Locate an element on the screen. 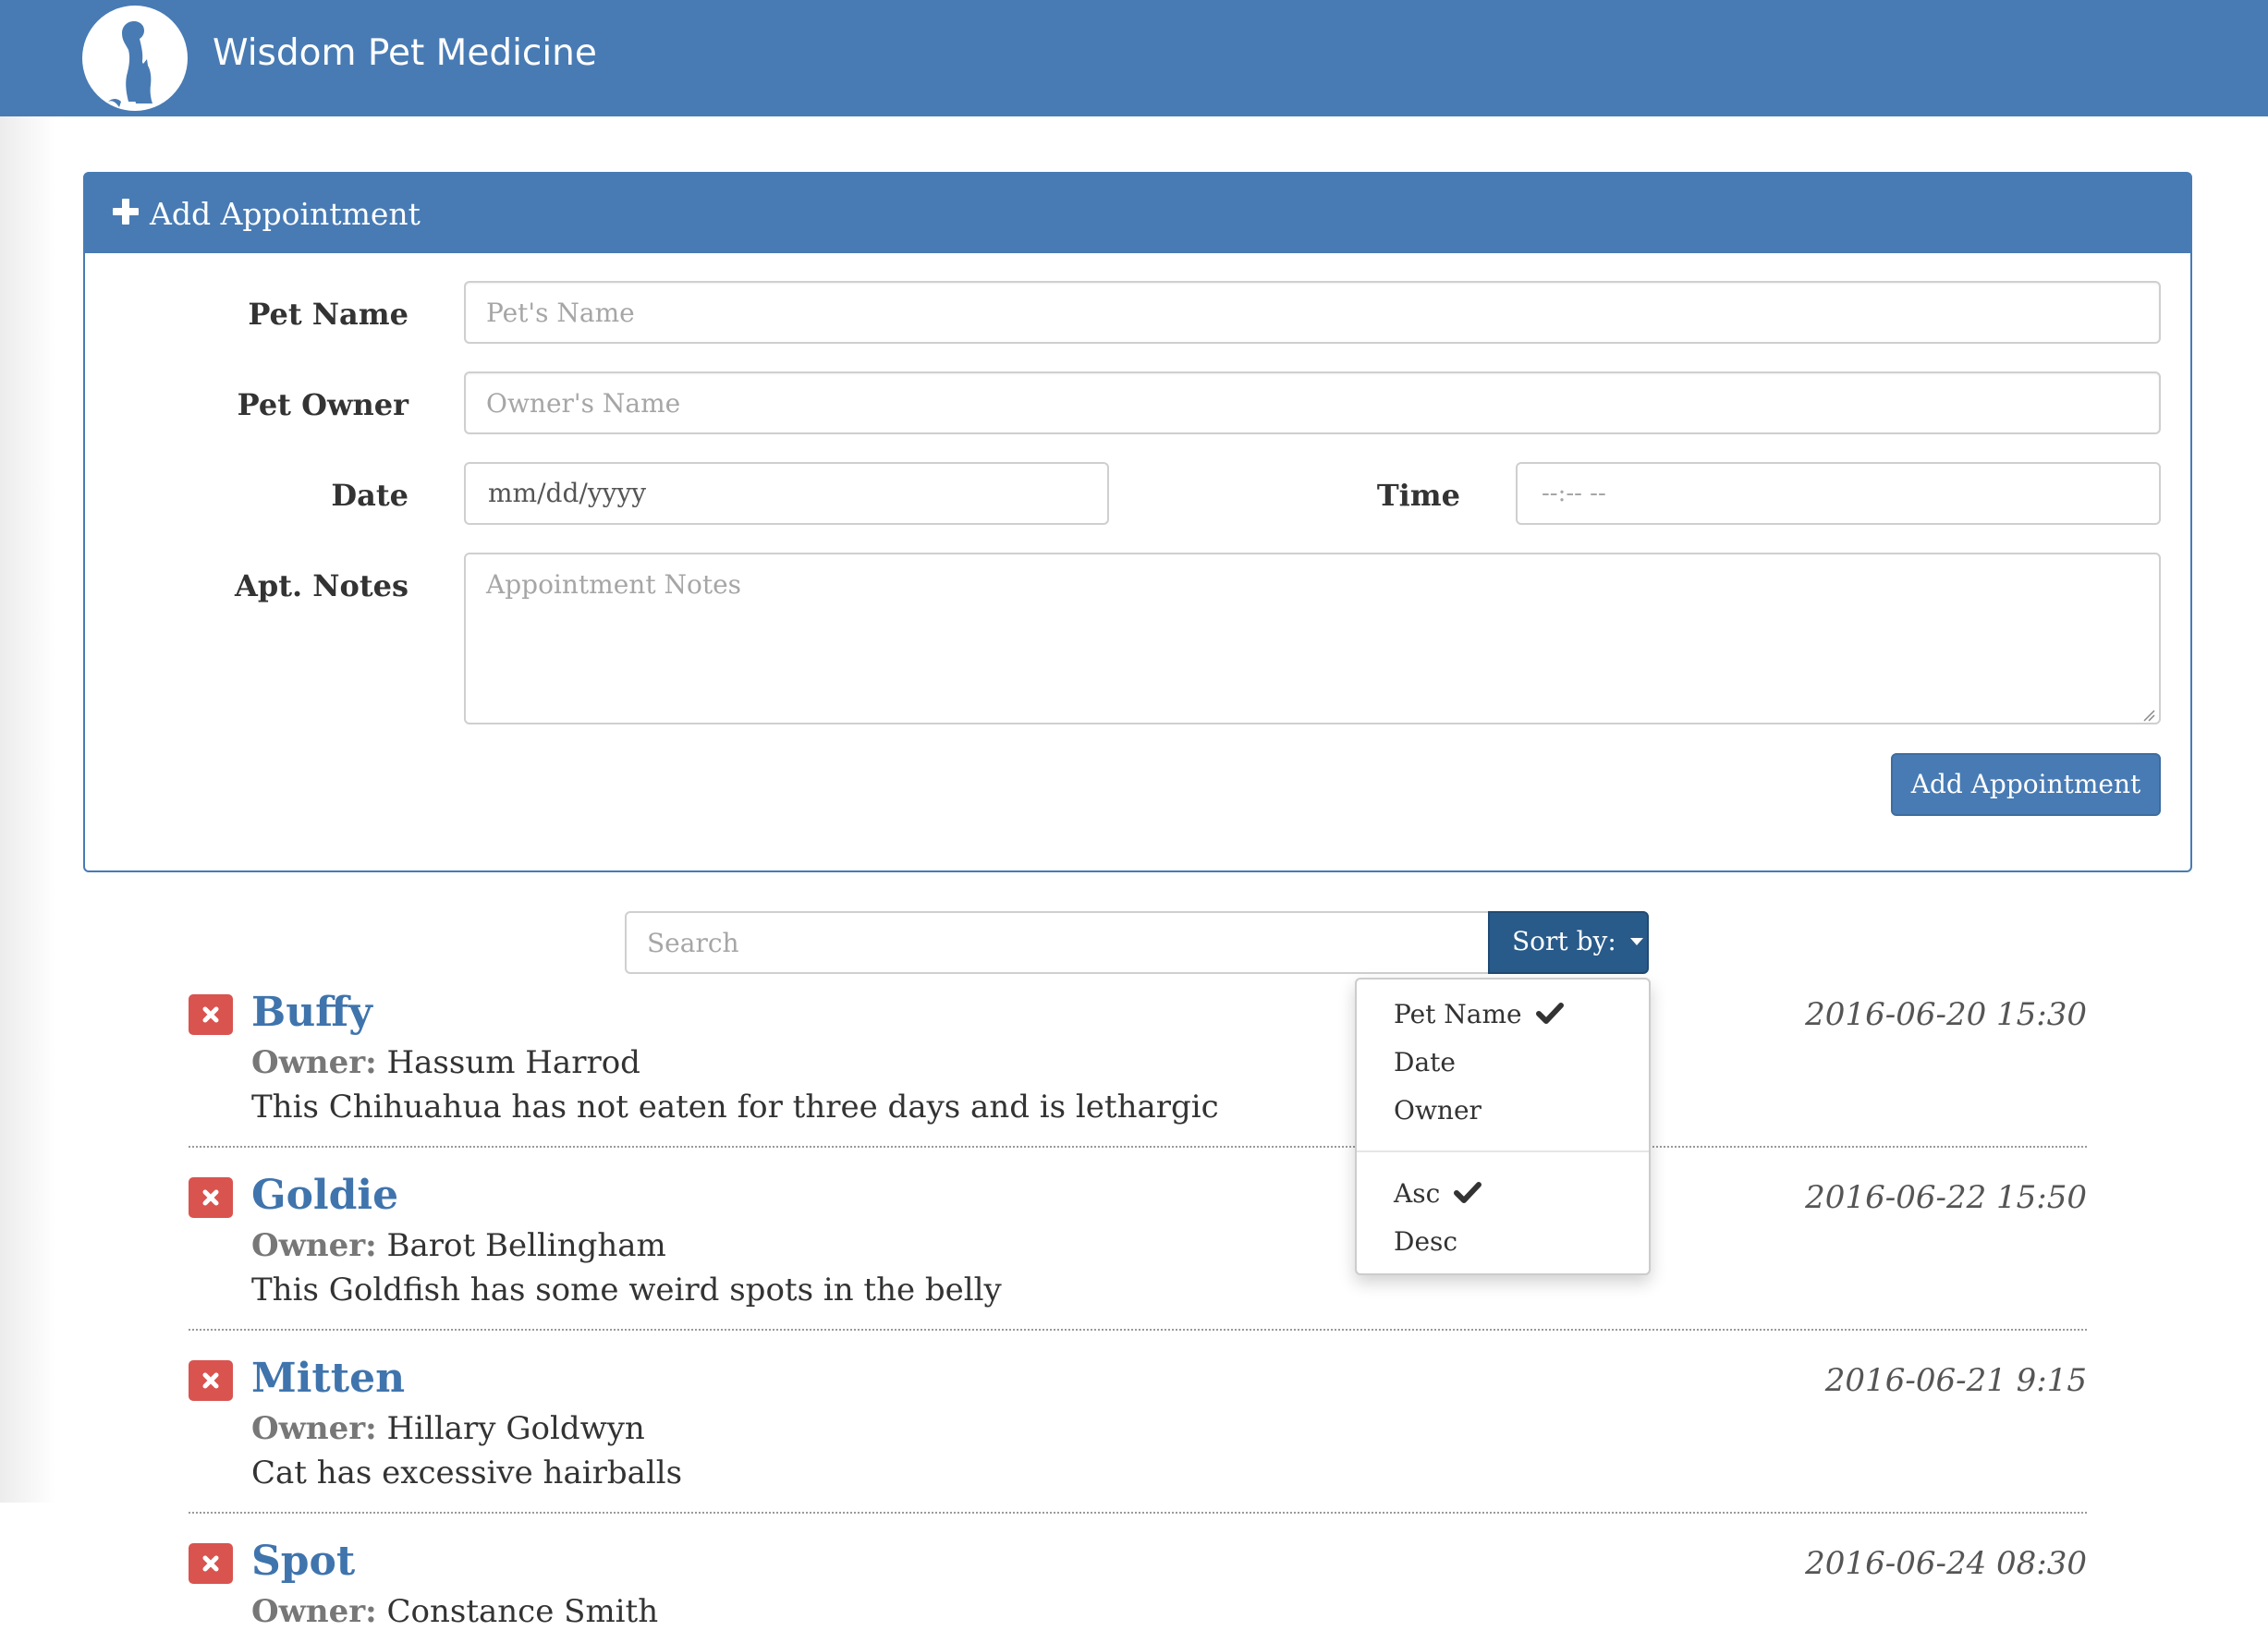 Image resolution: width=2268 pixels, height=1643 pixels. pet-name-link: Buffy is located at coordinates (311, 1013).